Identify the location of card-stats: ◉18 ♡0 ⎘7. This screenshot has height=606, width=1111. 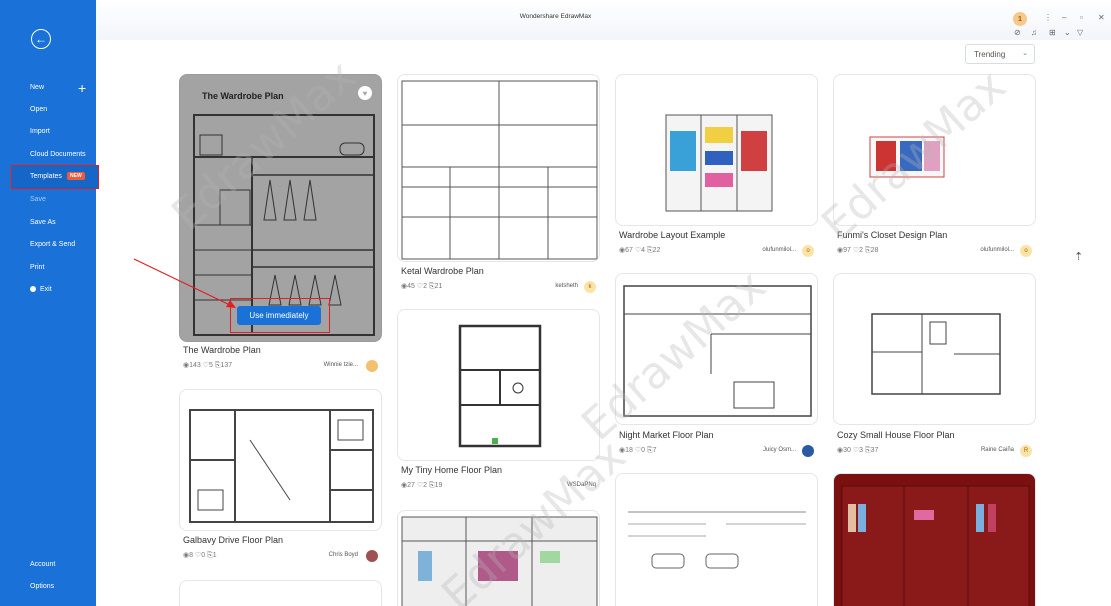
(638, 450).